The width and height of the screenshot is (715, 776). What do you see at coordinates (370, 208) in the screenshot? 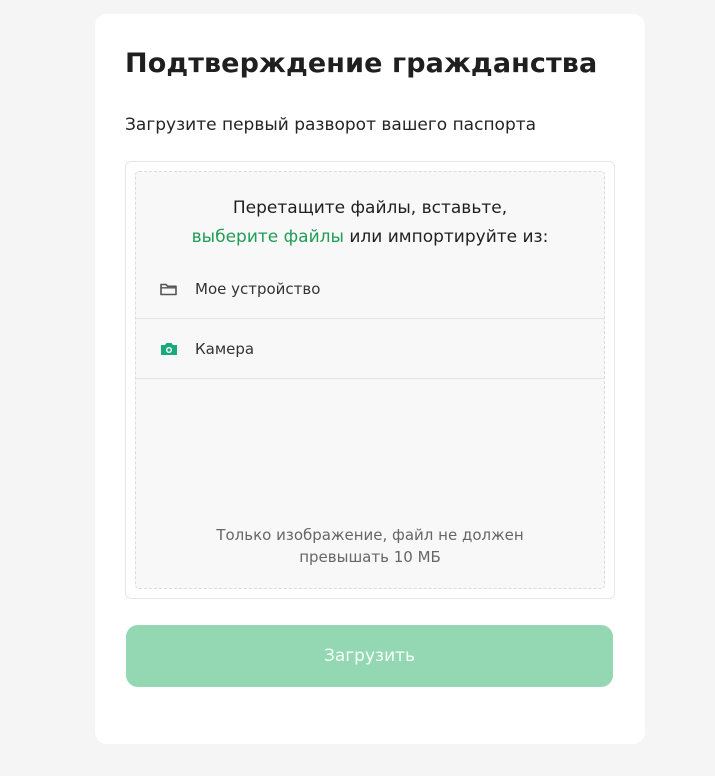
I see `drop-instructions-line-1: Перетащите файлы, вставьте,` at bounding box center [370, 208].